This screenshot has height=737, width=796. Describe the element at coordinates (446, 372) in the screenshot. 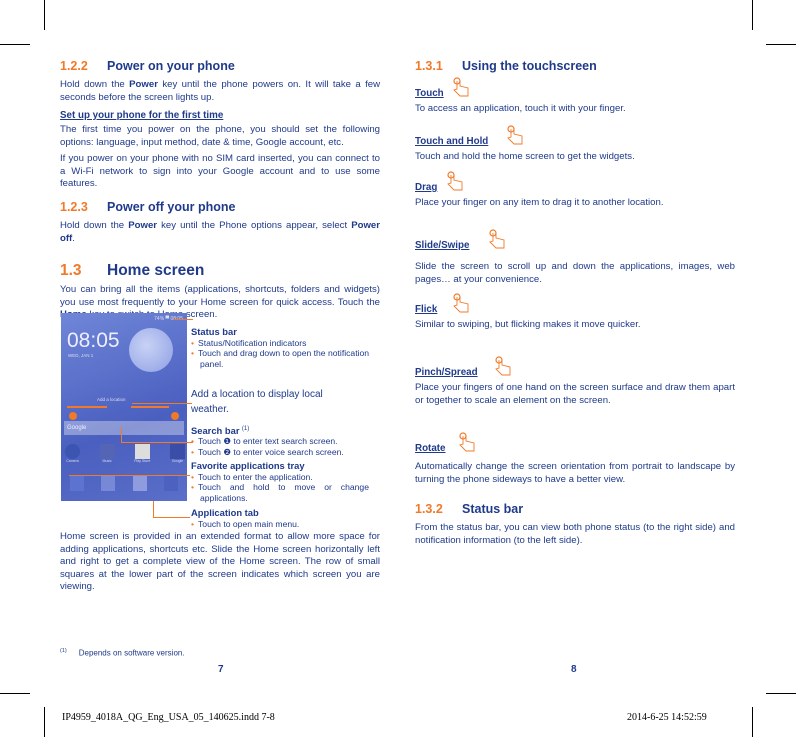

I see `gesture-label: Pinch/Spread` at that location.